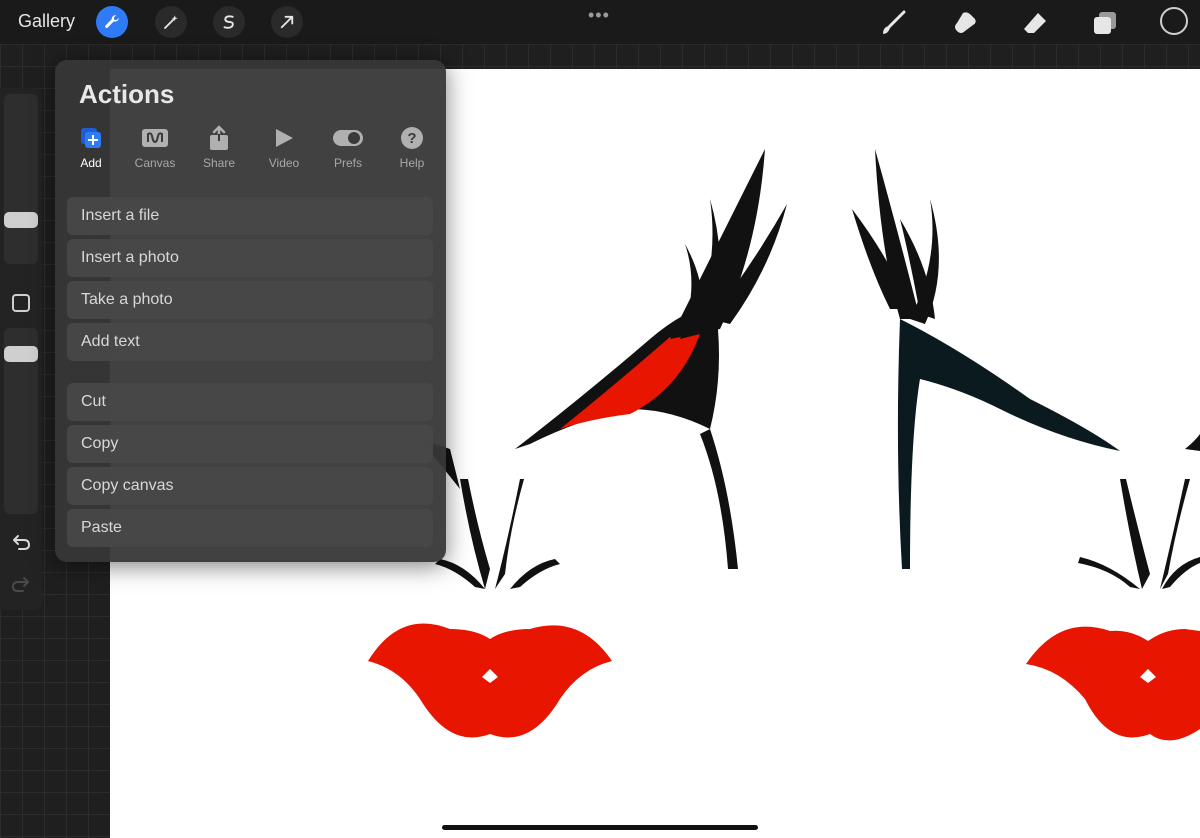  What do you see at coordinates (965, 23) in the screenshot?
I see `smudge-icon` at bounding box center [965, 23].